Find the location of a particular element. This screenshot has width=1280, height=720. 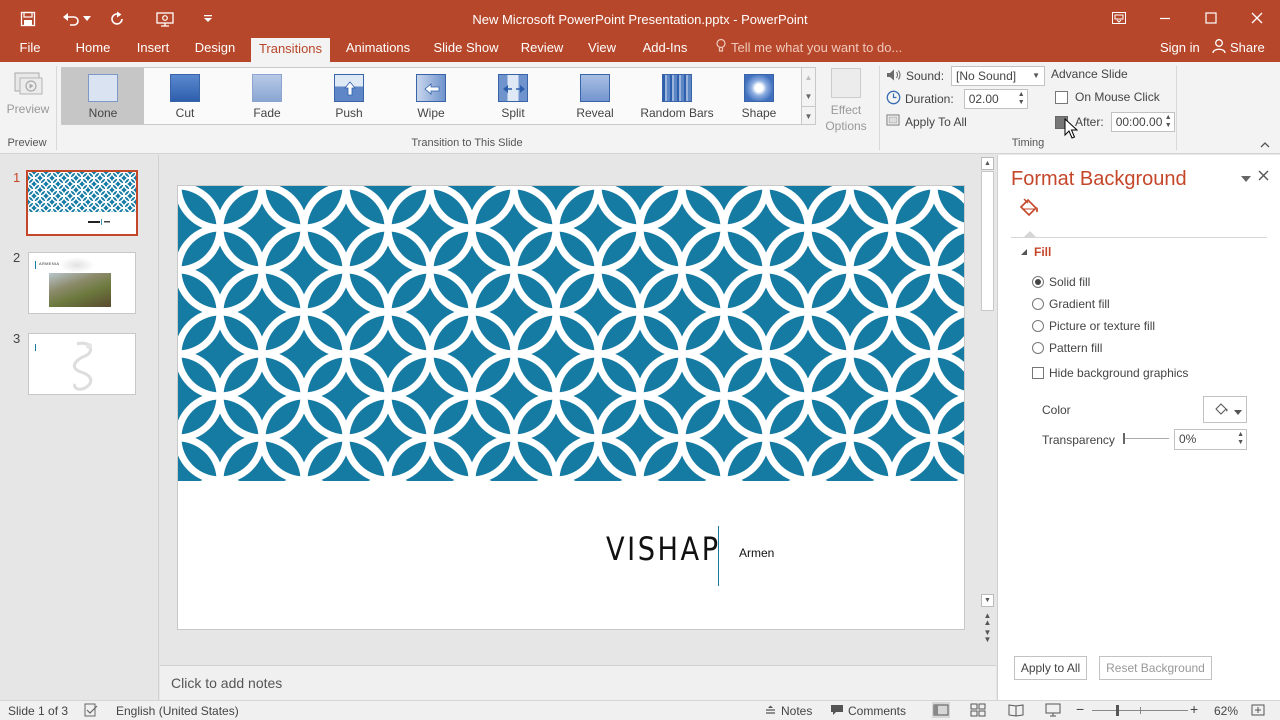

slide-subtitle: Armen is located at coordinates (756, 553).